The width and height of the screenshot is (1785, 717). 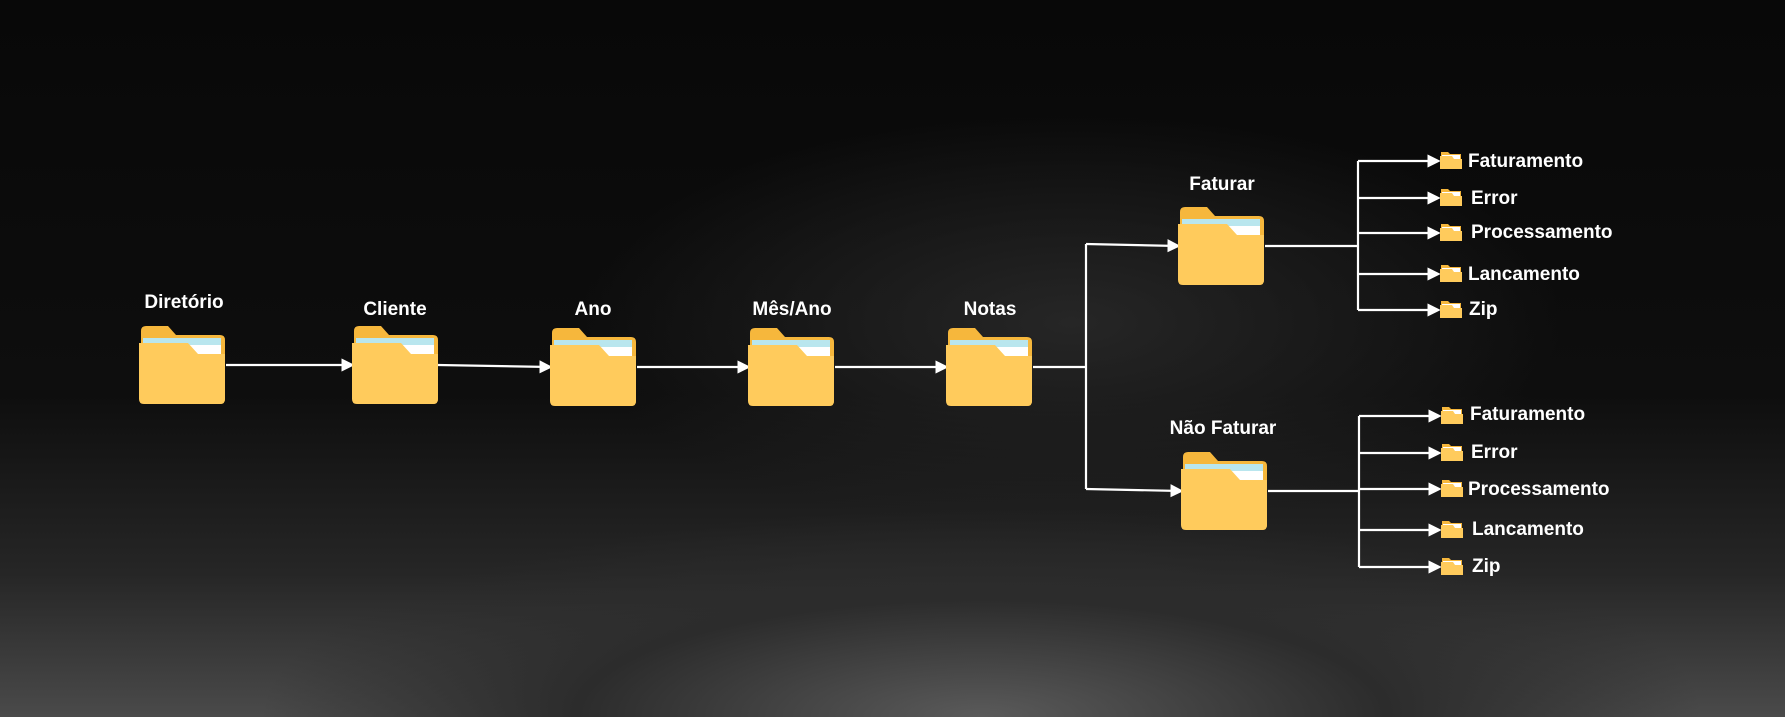 What do you see at coordinates (1486, 566) in the screenshot?
I see `nao-faturar-child-label: Zip` at bounding box center [1486, 566].